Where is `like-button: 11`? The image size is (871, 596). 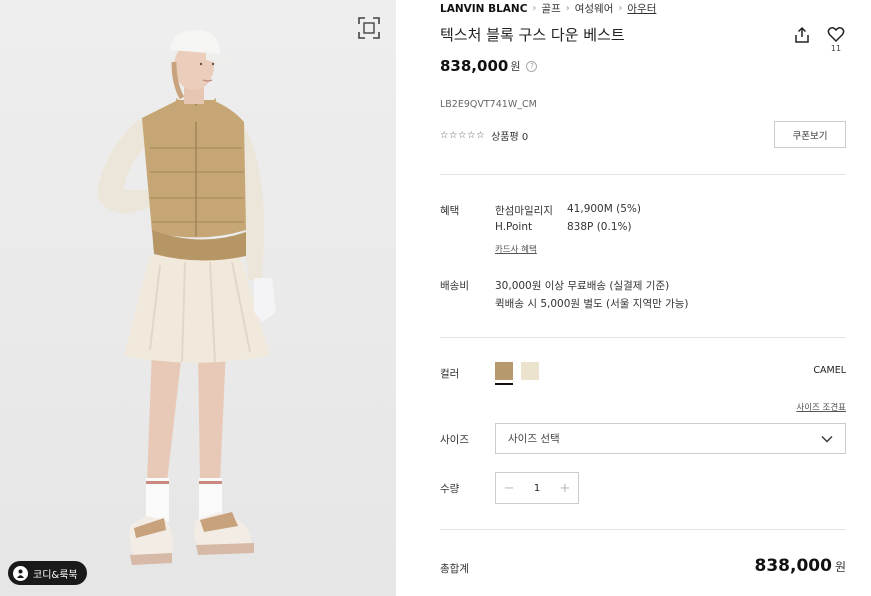 like-button: 11 is located at coordinates (836, 39).